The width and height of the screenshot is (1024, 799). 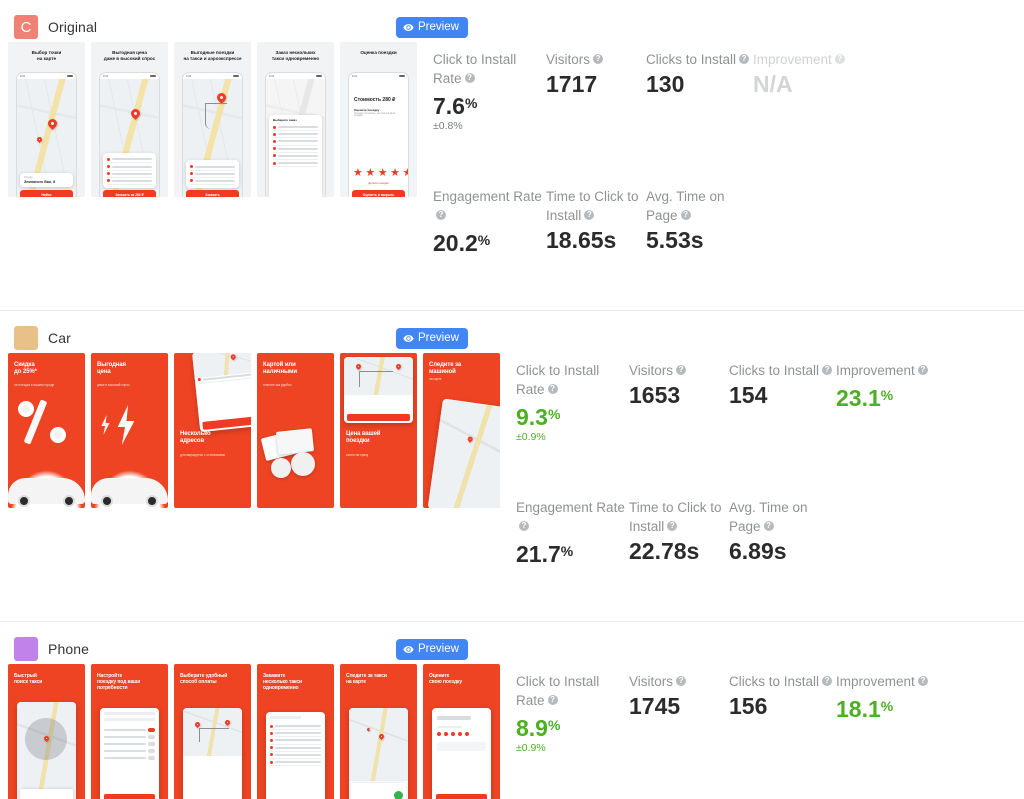 What do you see at coordinates (378, 390) in the screenshot?
I see `route-card` at bounding box center [378, 390].